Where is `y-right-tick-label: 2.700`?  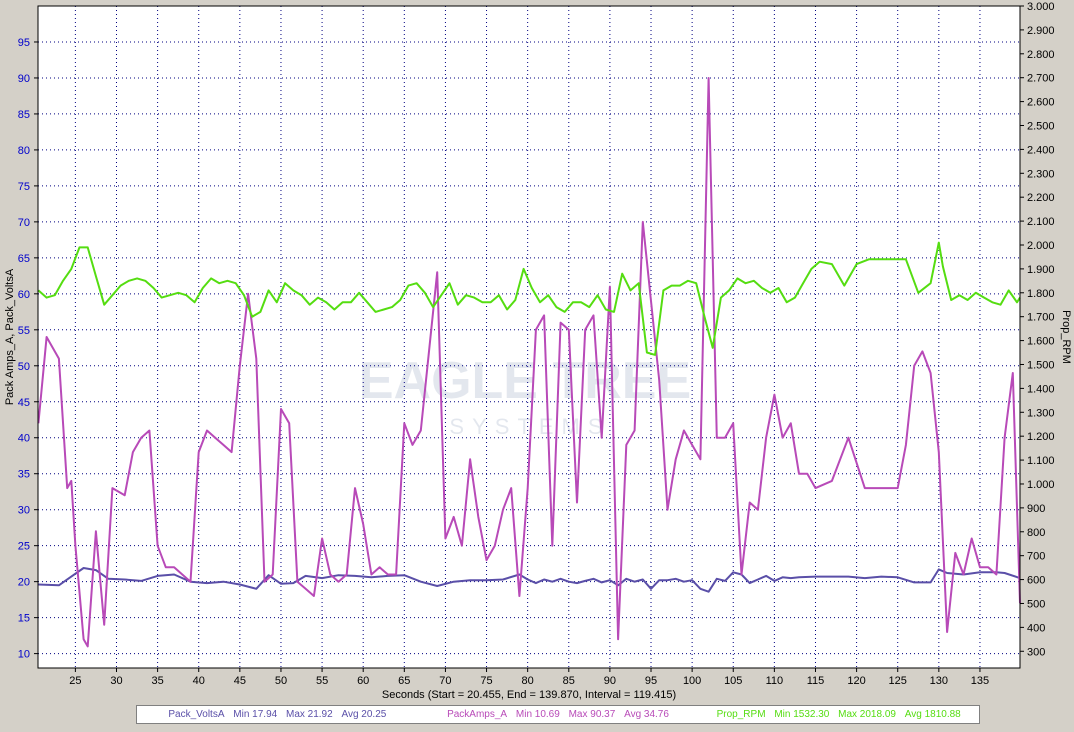 y-right-tick-label: 2.700 is located at coordinates (1041, 79).